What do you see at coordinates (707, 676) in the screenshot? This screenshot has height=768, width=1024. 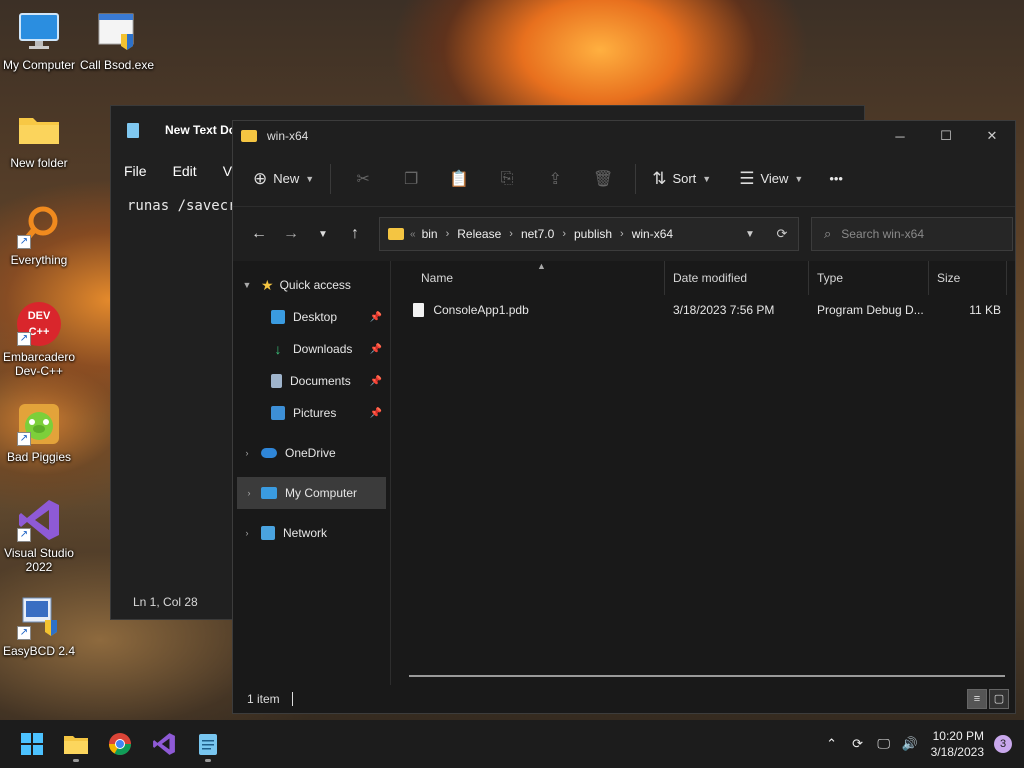 I see `horizontal-scrollbar` at bounding box center [707, 676].